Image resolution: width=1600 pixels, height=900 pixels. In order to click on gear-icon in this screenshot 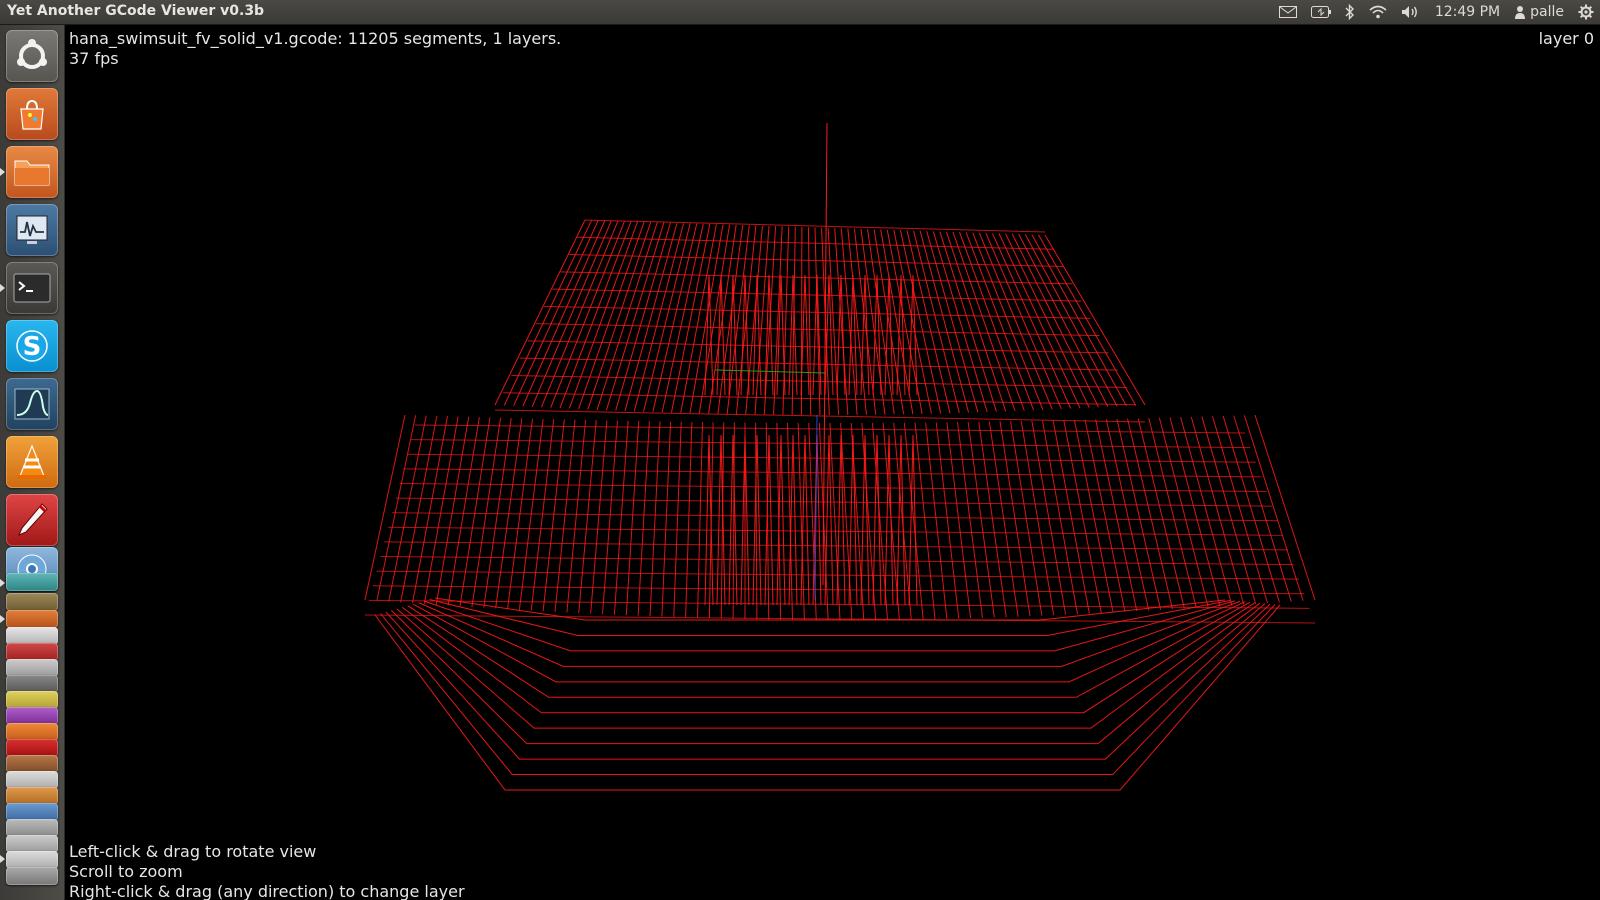, I will do `click(1586, 12)`.